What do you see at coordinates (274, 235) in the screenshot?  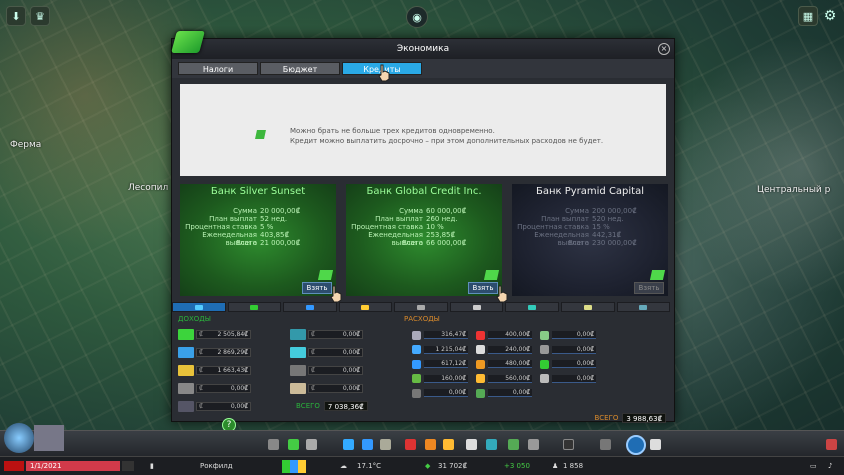 I see `bank-row-value: 403,85₡` at bounding box center [274, 235].